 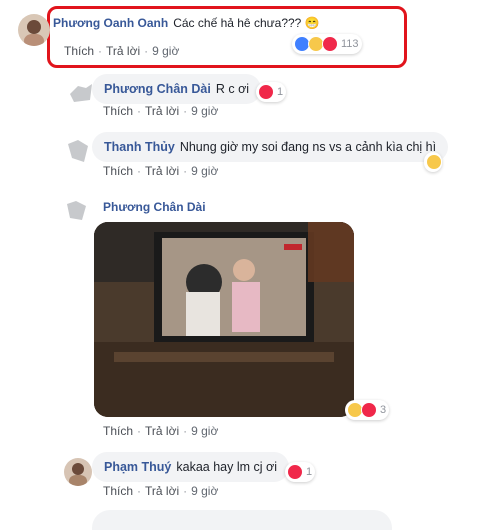 What do you see at coordinates (110, 23) in the screenshot?
I see `comment-author: Phương Oanh Oanh` at bounding box center [110, 23].